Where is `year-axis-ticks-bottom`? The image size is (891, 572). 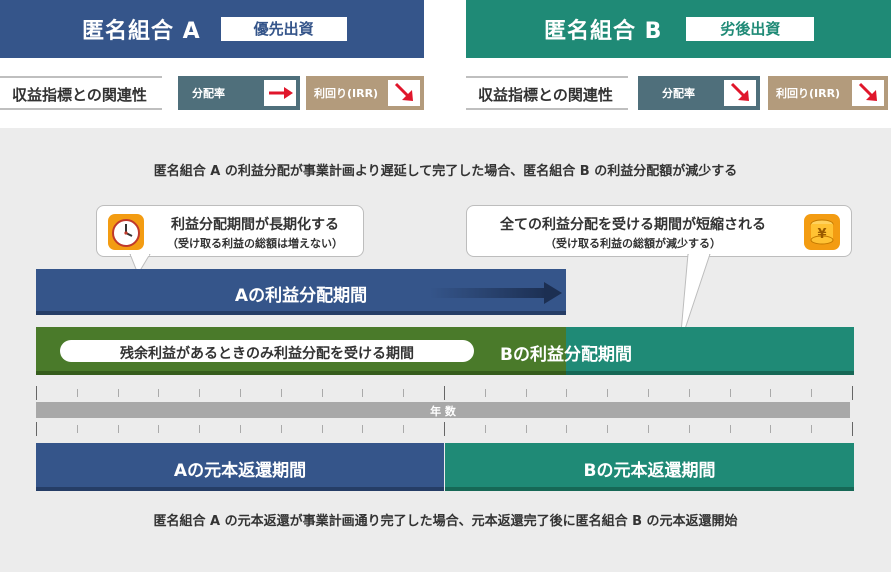 year-axis-ticks-bottom is located at coordinates (444, 429).